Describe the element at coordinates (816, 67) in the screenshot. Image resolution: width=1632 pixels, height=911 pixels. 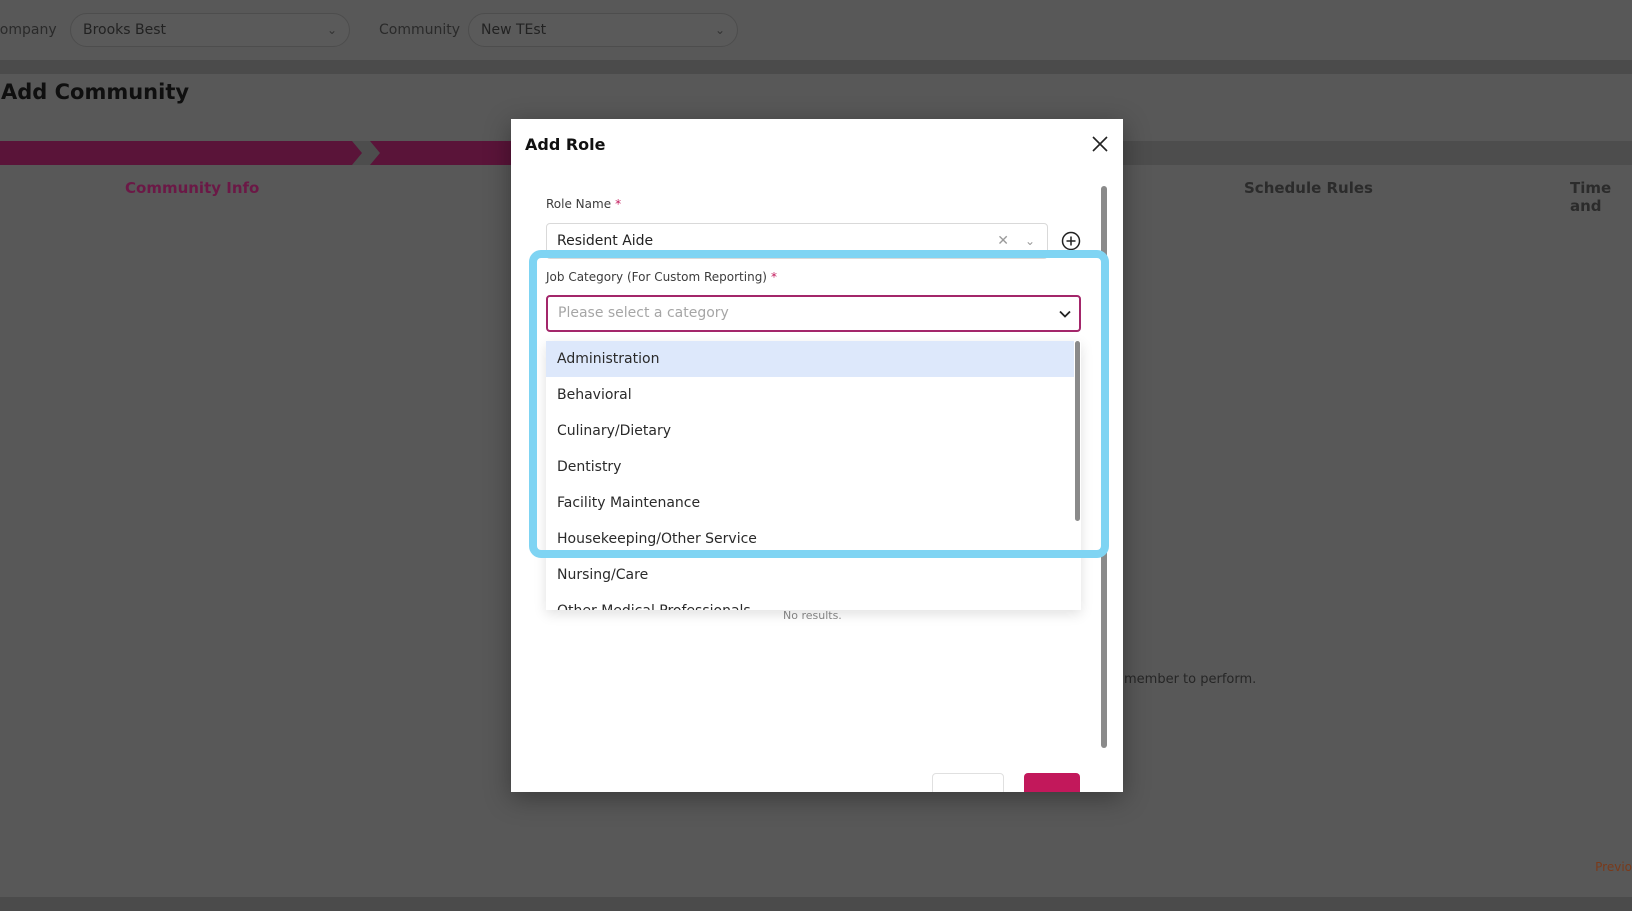
I see `top-bar-divider` at that location.